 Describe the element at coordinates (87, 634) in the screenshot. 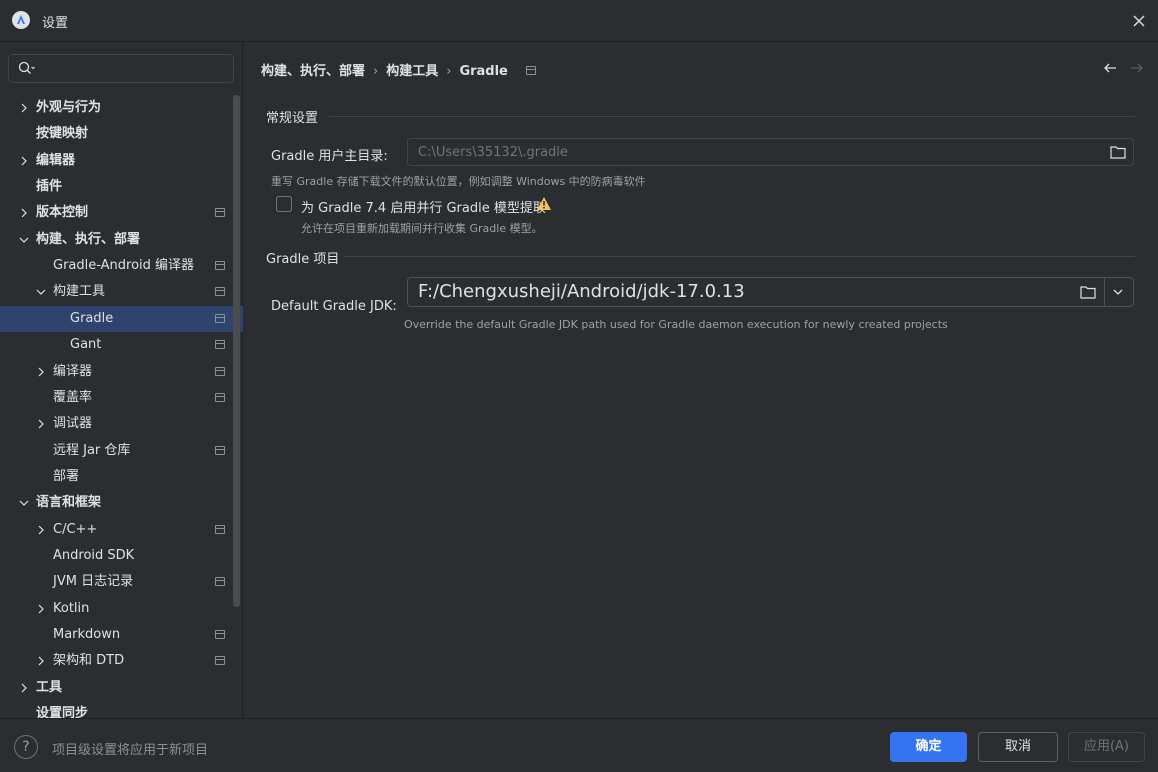

I see `sidebar-item-label: Markdown` at that location.